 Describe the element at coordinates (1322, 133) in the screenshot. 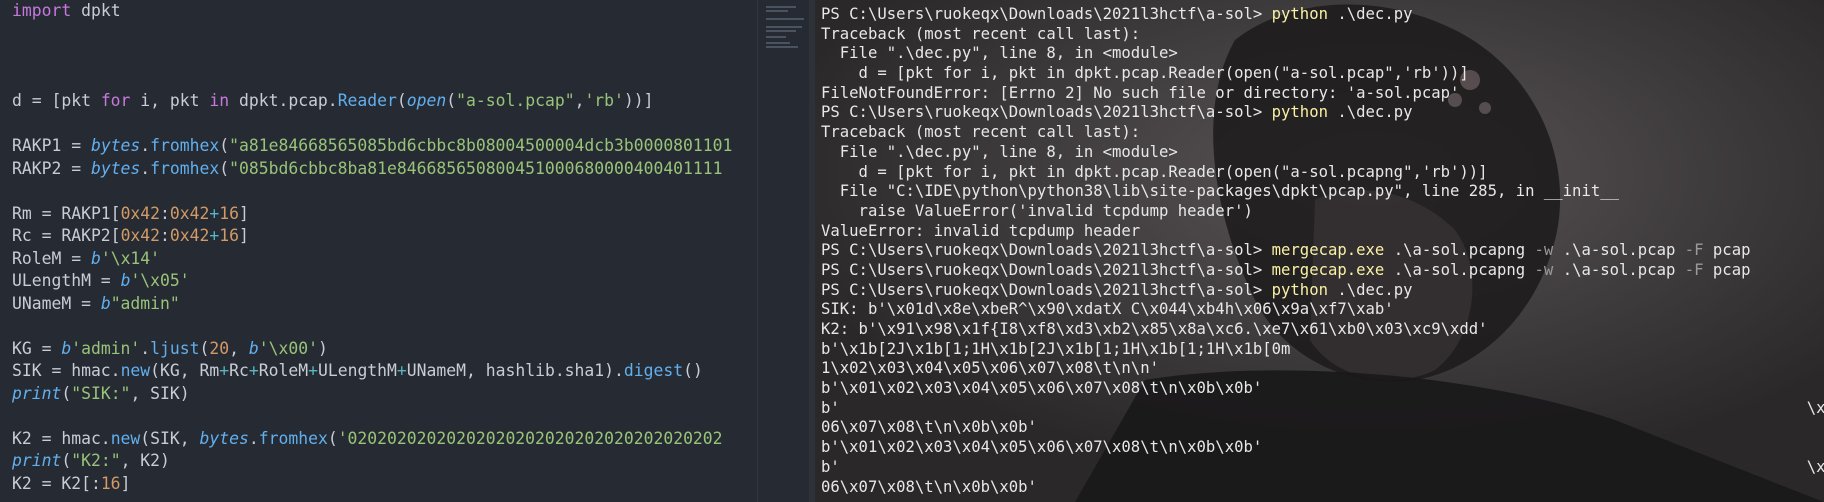

I see `terminal-line: Traceback (most recent call last):` at that location.